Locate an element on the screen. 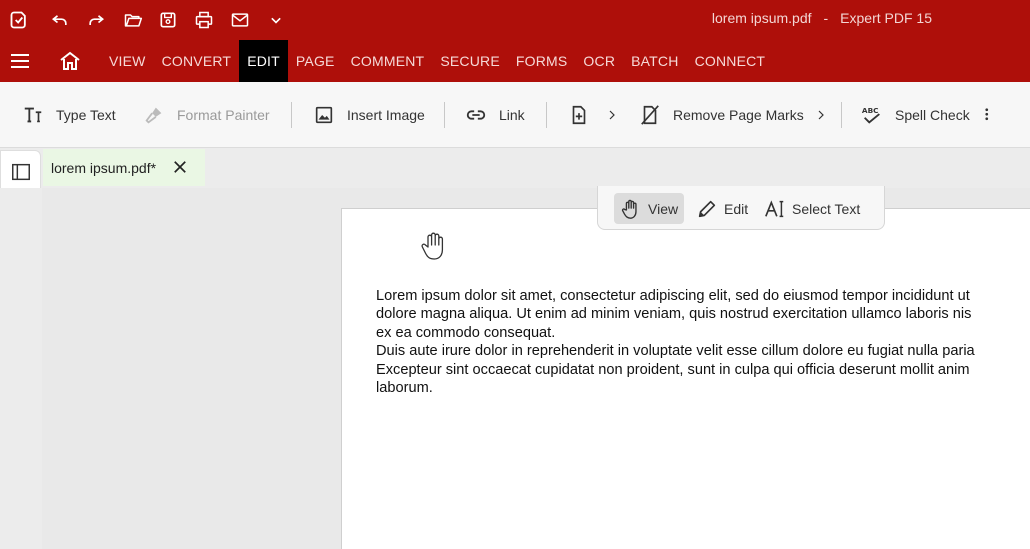 The width and height of the screenshot is (1030, 549). link-button: Link is located at coordinates (495, 115).